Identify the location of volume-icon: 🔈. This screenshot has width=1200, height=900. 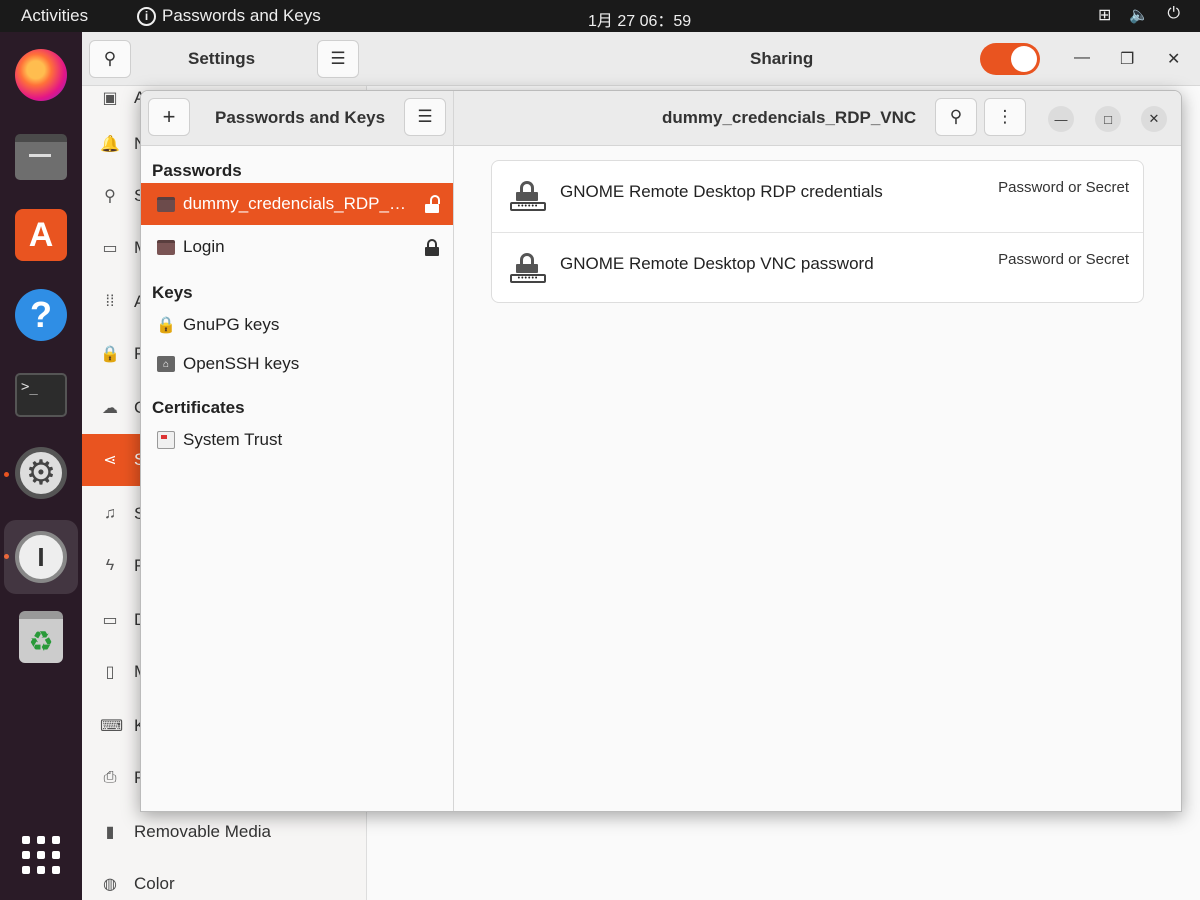
(1139, 15).